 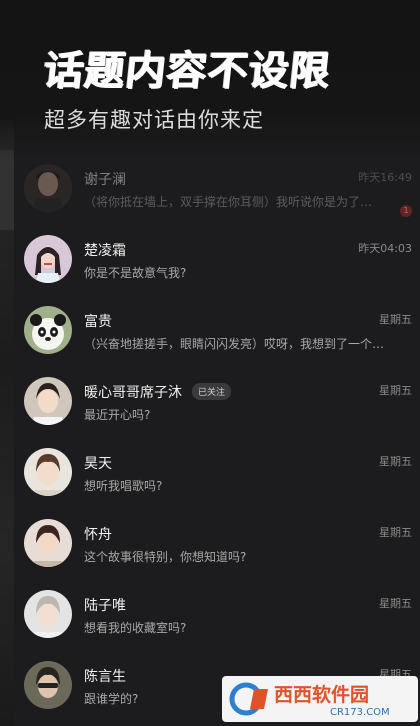 What do you see at coordinates (105, 251) in the screenshot?
I see `chat-name: 楚凌霜` at bounding box center [105, 251].